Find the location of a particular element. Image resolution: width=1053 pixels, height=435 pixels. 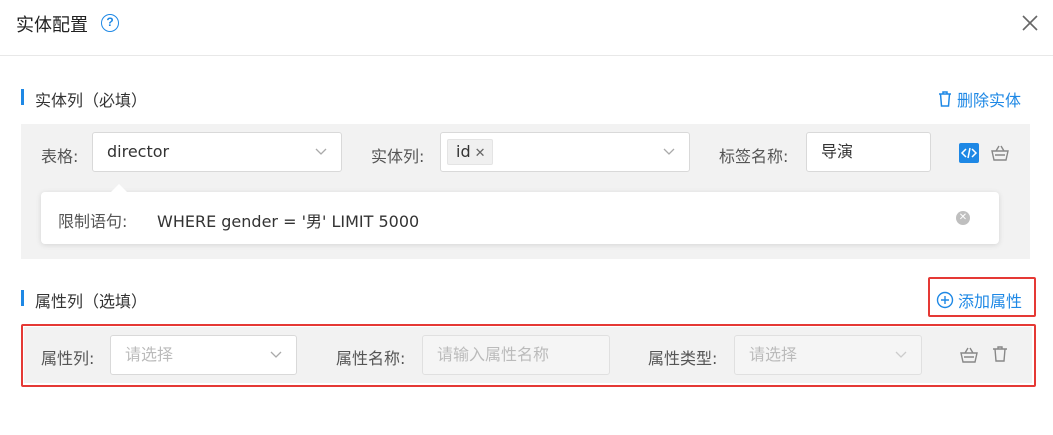

add-attribute-button: 添加属性 is located at coordinates (979, 300).